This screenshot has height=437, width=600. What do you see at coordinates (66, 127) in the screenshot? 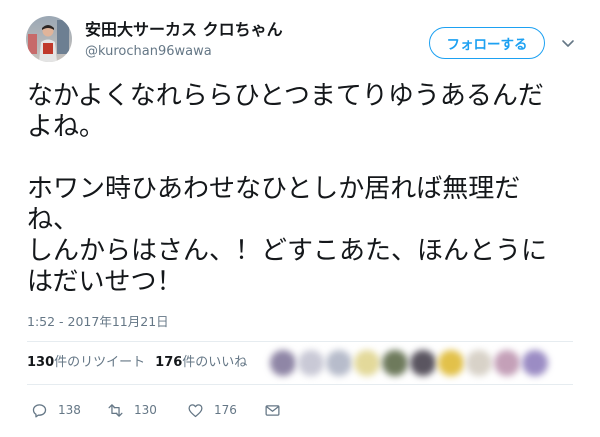
I see `tweet-text-line: よね。` at bounding box center [66, 127].